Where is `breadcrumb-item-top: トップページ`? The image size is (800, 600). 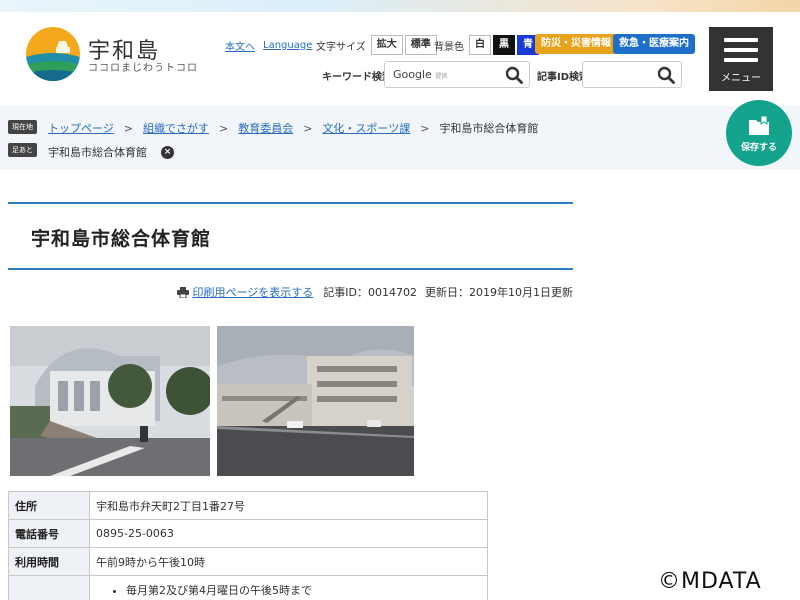 breadcrumb-item-top: トップページ is located at coordinates (81, 128).